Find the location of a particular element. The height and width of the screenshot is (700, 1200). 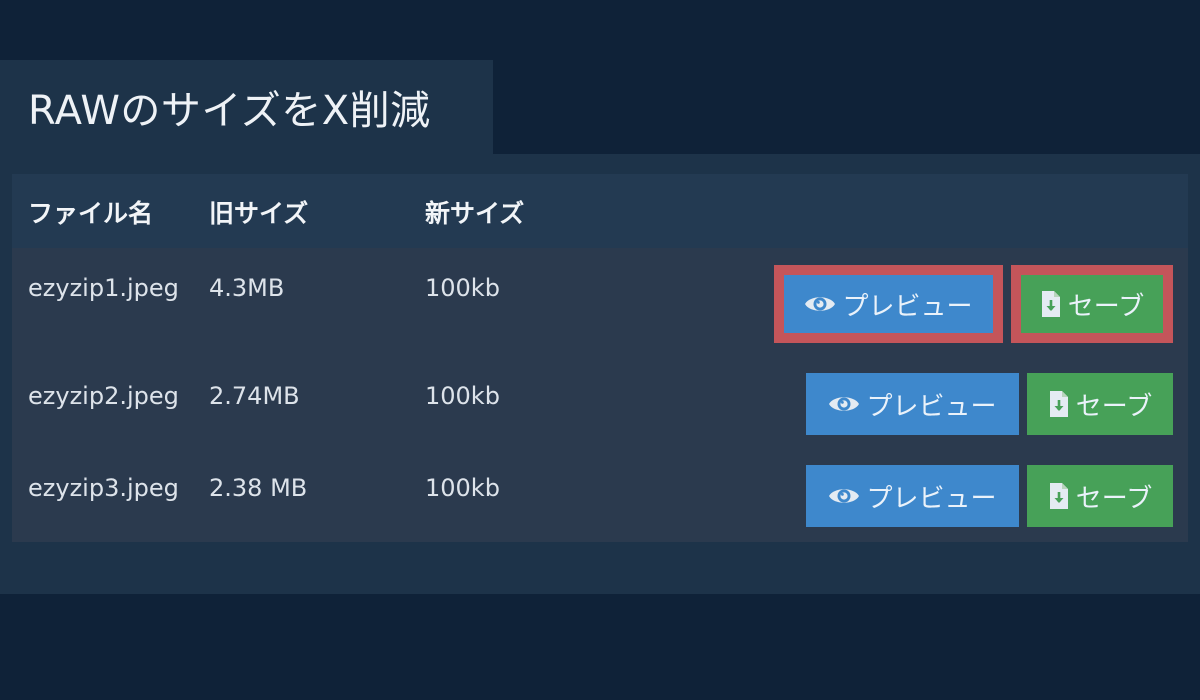

title-tab: RAWのサイズをX削減 is located at coordinates (246, 107).